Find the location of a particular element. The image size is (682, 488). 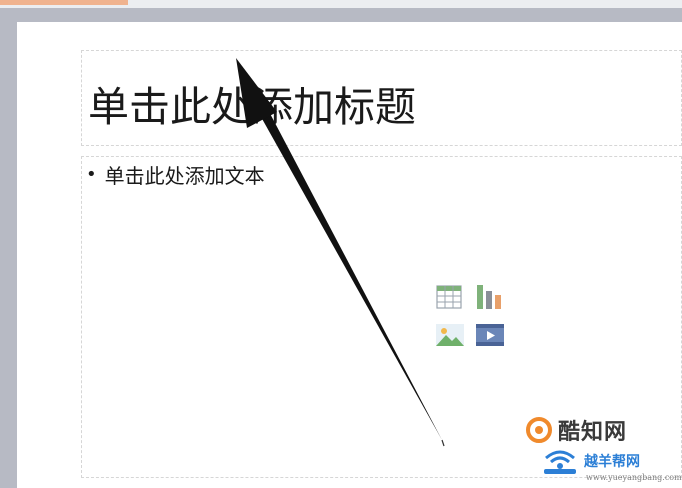

title-placeholder-text: 单击此处添加标题 is located at coordinates (252, 107).